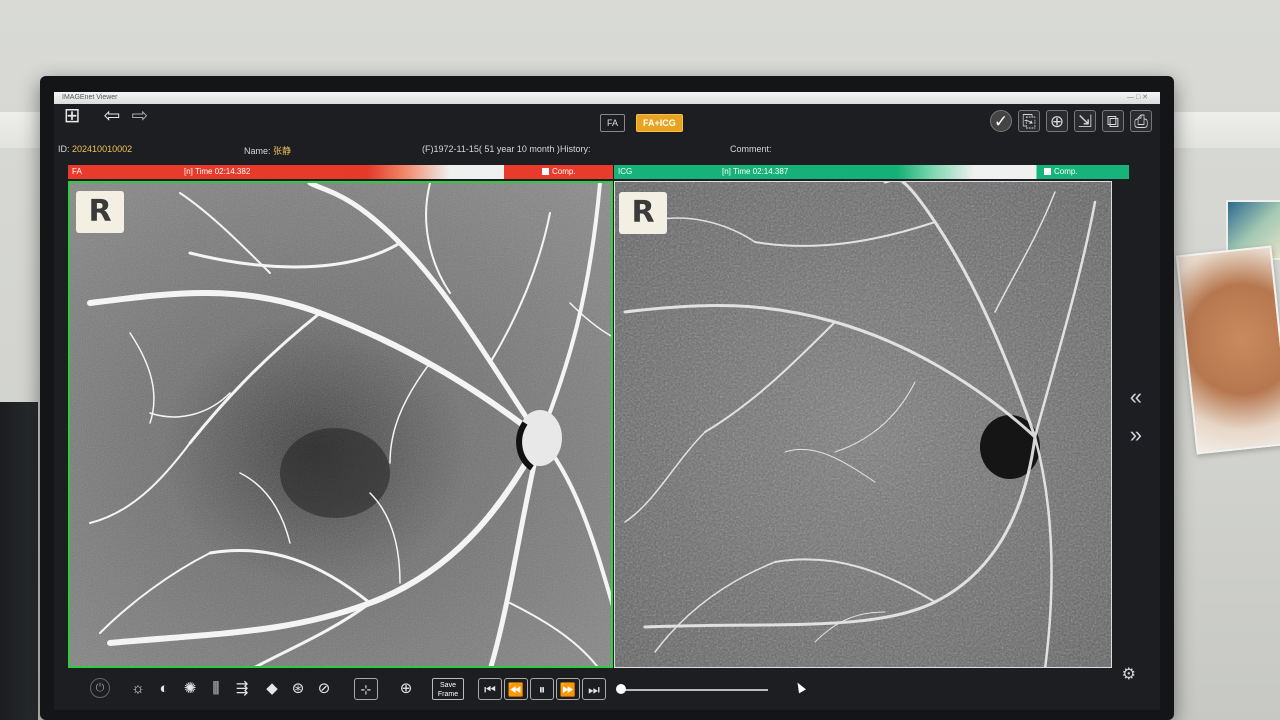 This screenshot has width=1280, height=720. What do you see at coordinates (1227, 350) in the screenshot?
I see `wall-photo-fundus` at bounding box center [1227, 350].